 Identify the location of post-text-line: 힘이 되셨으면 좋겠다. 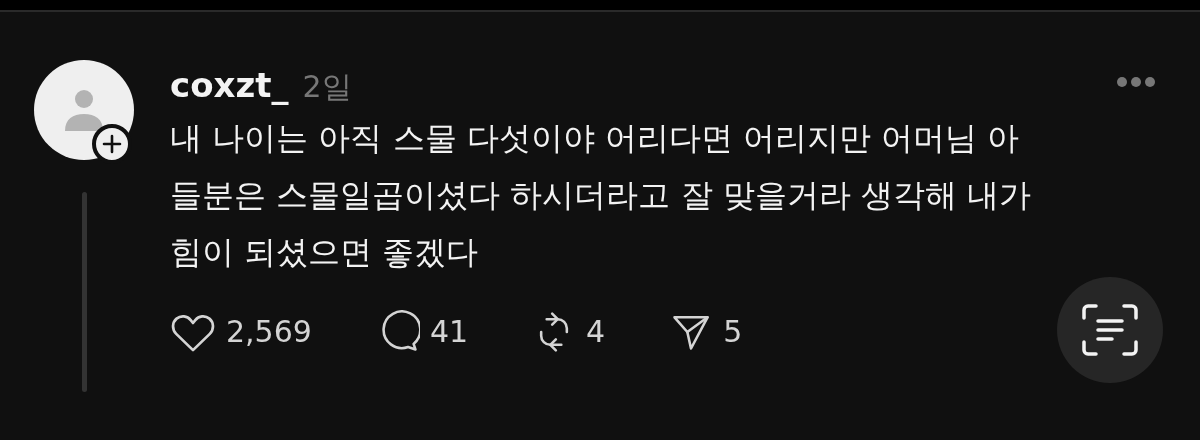
(325, 252).